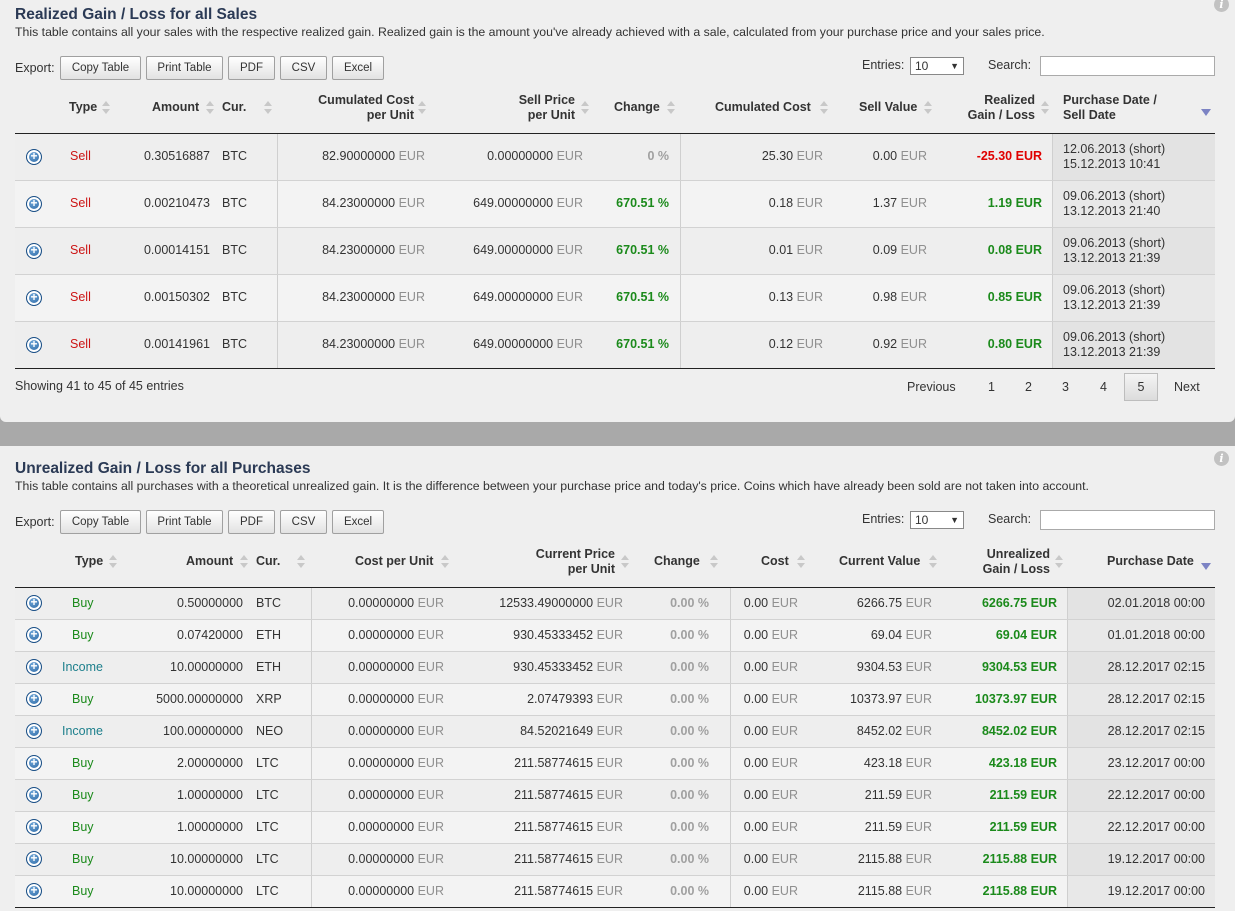  I want to click on row-change: 670.51 %, so click(642, 250).